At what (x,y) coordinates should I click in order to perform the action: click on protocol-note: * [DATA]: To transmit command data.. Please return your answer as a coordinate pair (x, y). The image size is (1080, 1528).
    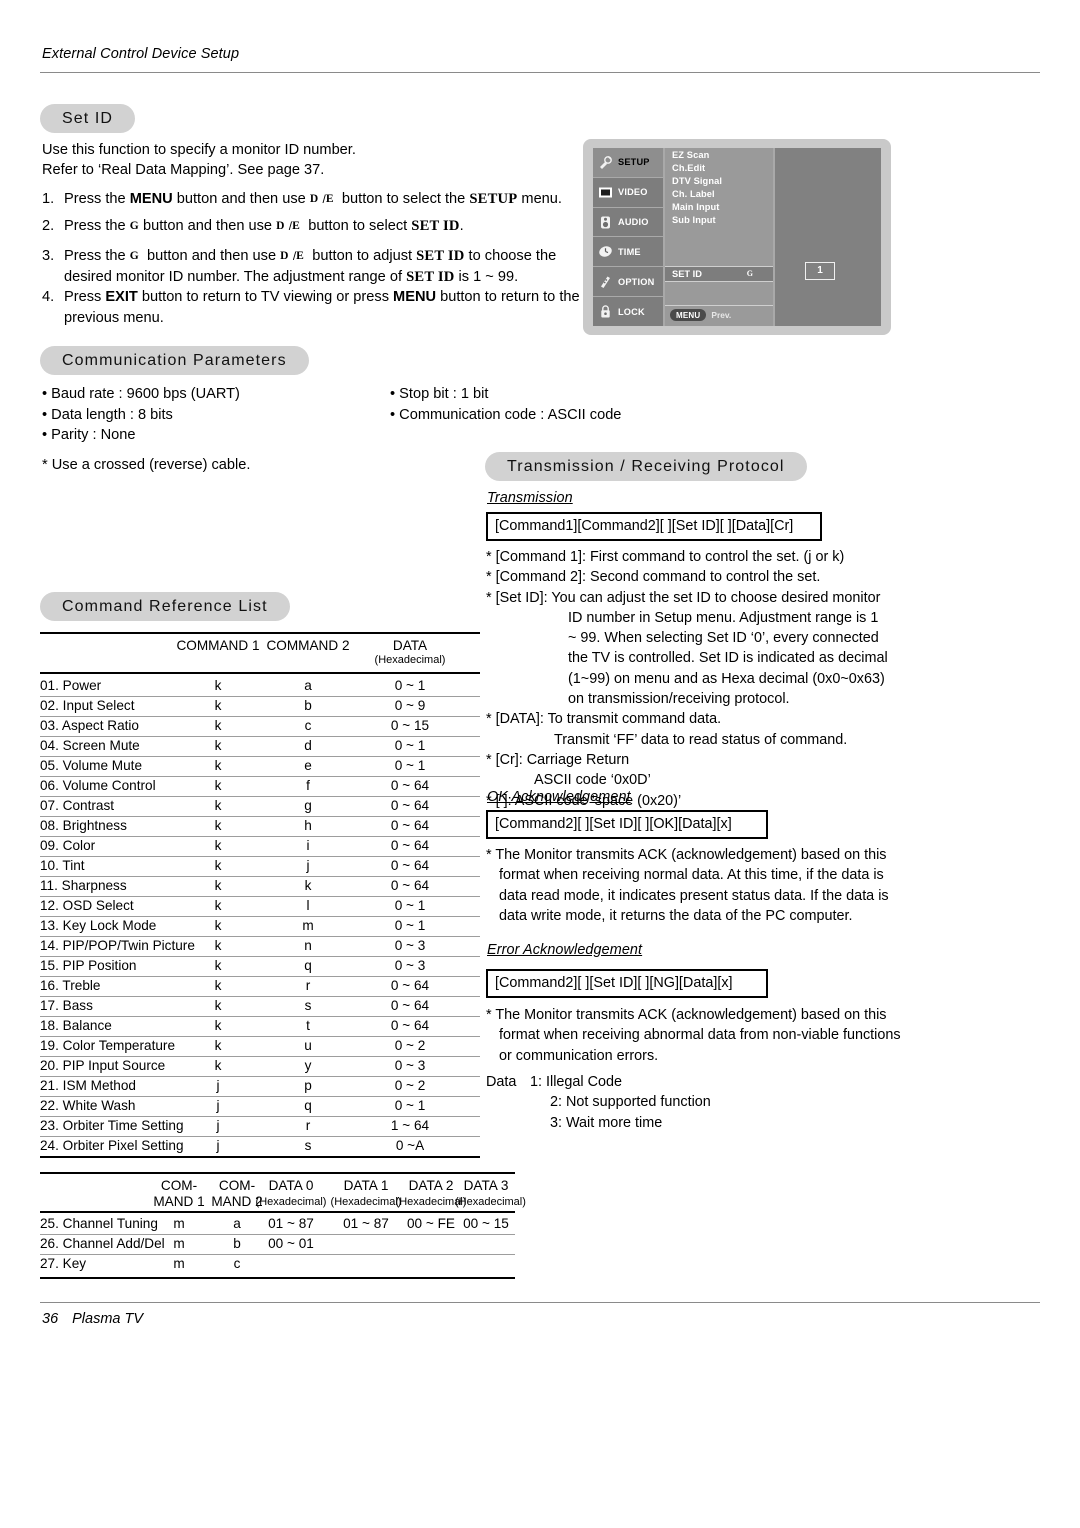
    Looking at the image, I should click on (604, 719).